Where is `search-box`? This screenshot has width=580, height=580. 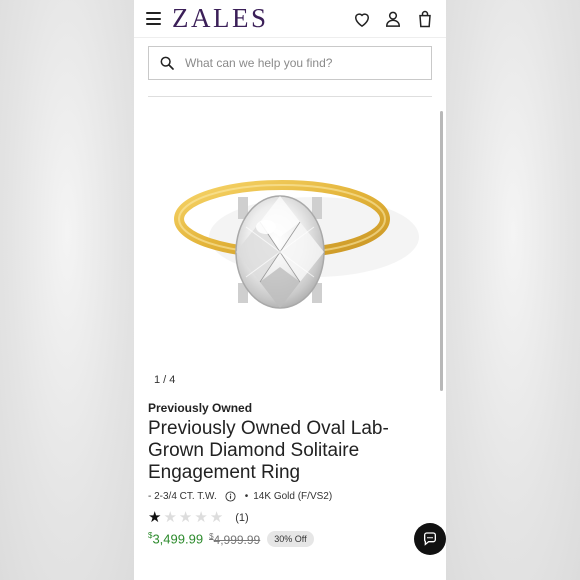 search-box is located at coordinates (290, 63).